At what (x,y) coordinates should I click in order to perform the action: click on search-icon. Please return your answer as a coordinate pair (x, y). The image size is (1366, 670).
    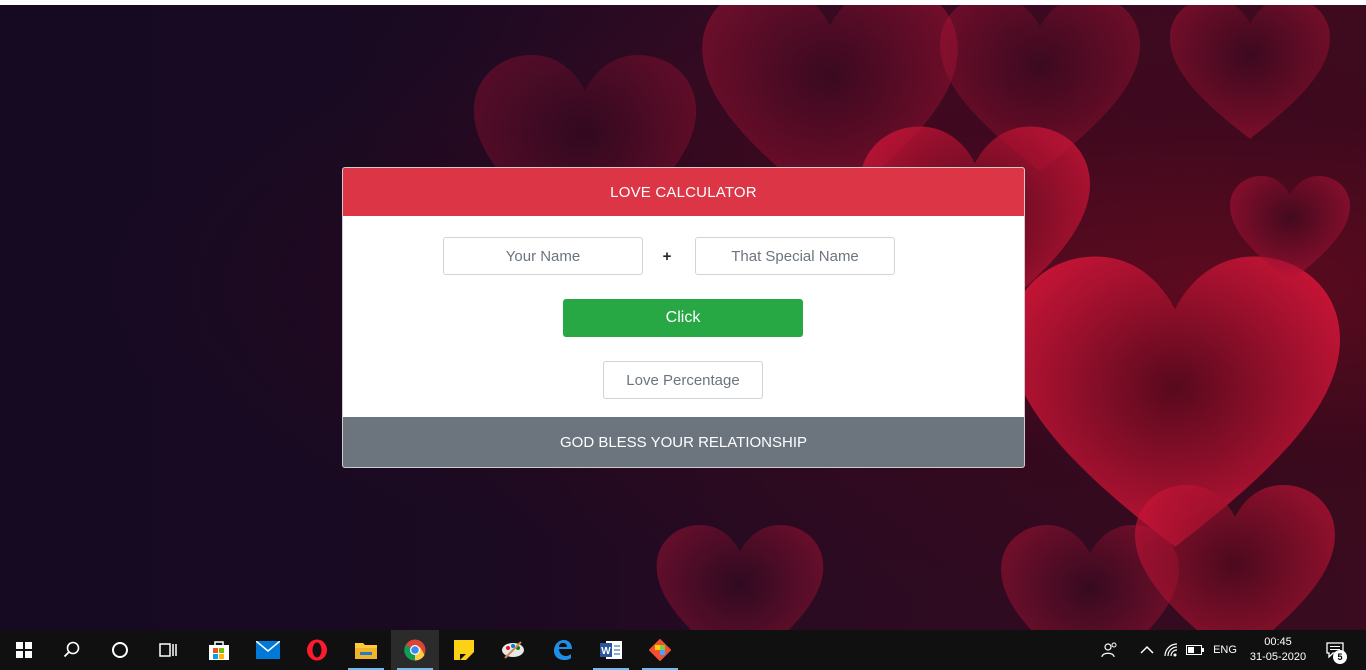
    Looking at the image, I should click on (72, 650).